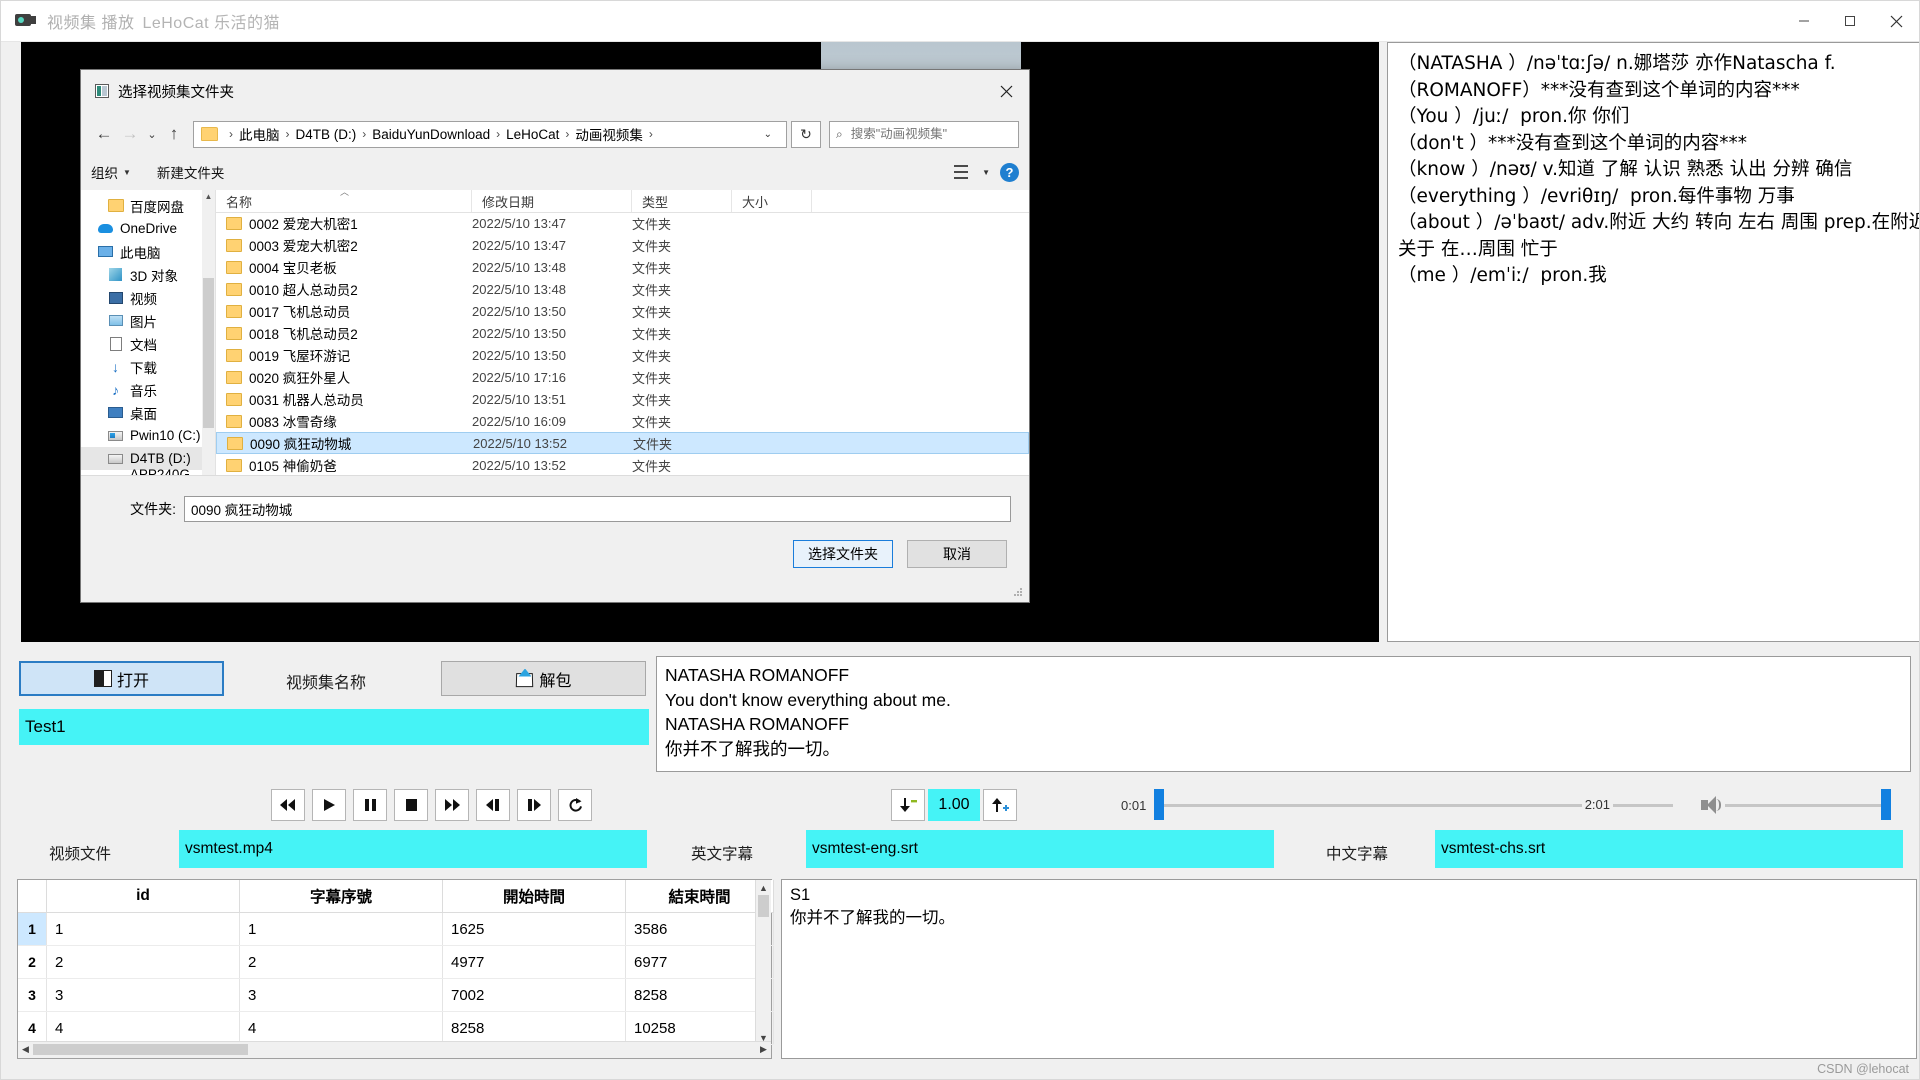 This screenshot has height=1080, width=1920. What do you see at coordinates (1018, 592) in the screenshot?
I see `resize-grip` at bounding box center [1018, 592].